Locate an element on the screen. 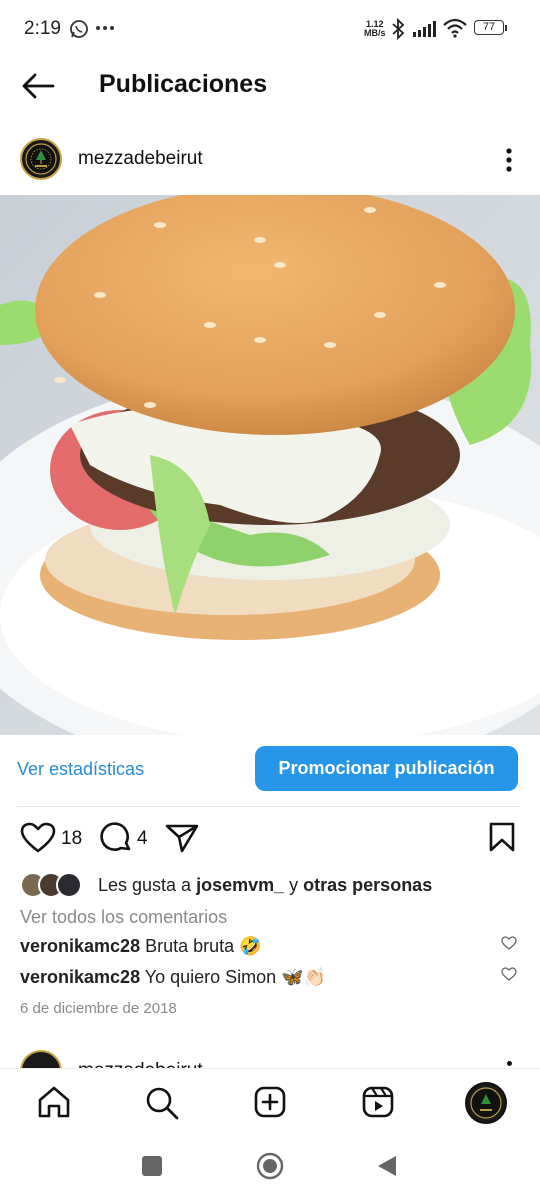 The height and width of the screenshot is (1200, 540). bluetooth-icon is located at coordinates (398, 29).